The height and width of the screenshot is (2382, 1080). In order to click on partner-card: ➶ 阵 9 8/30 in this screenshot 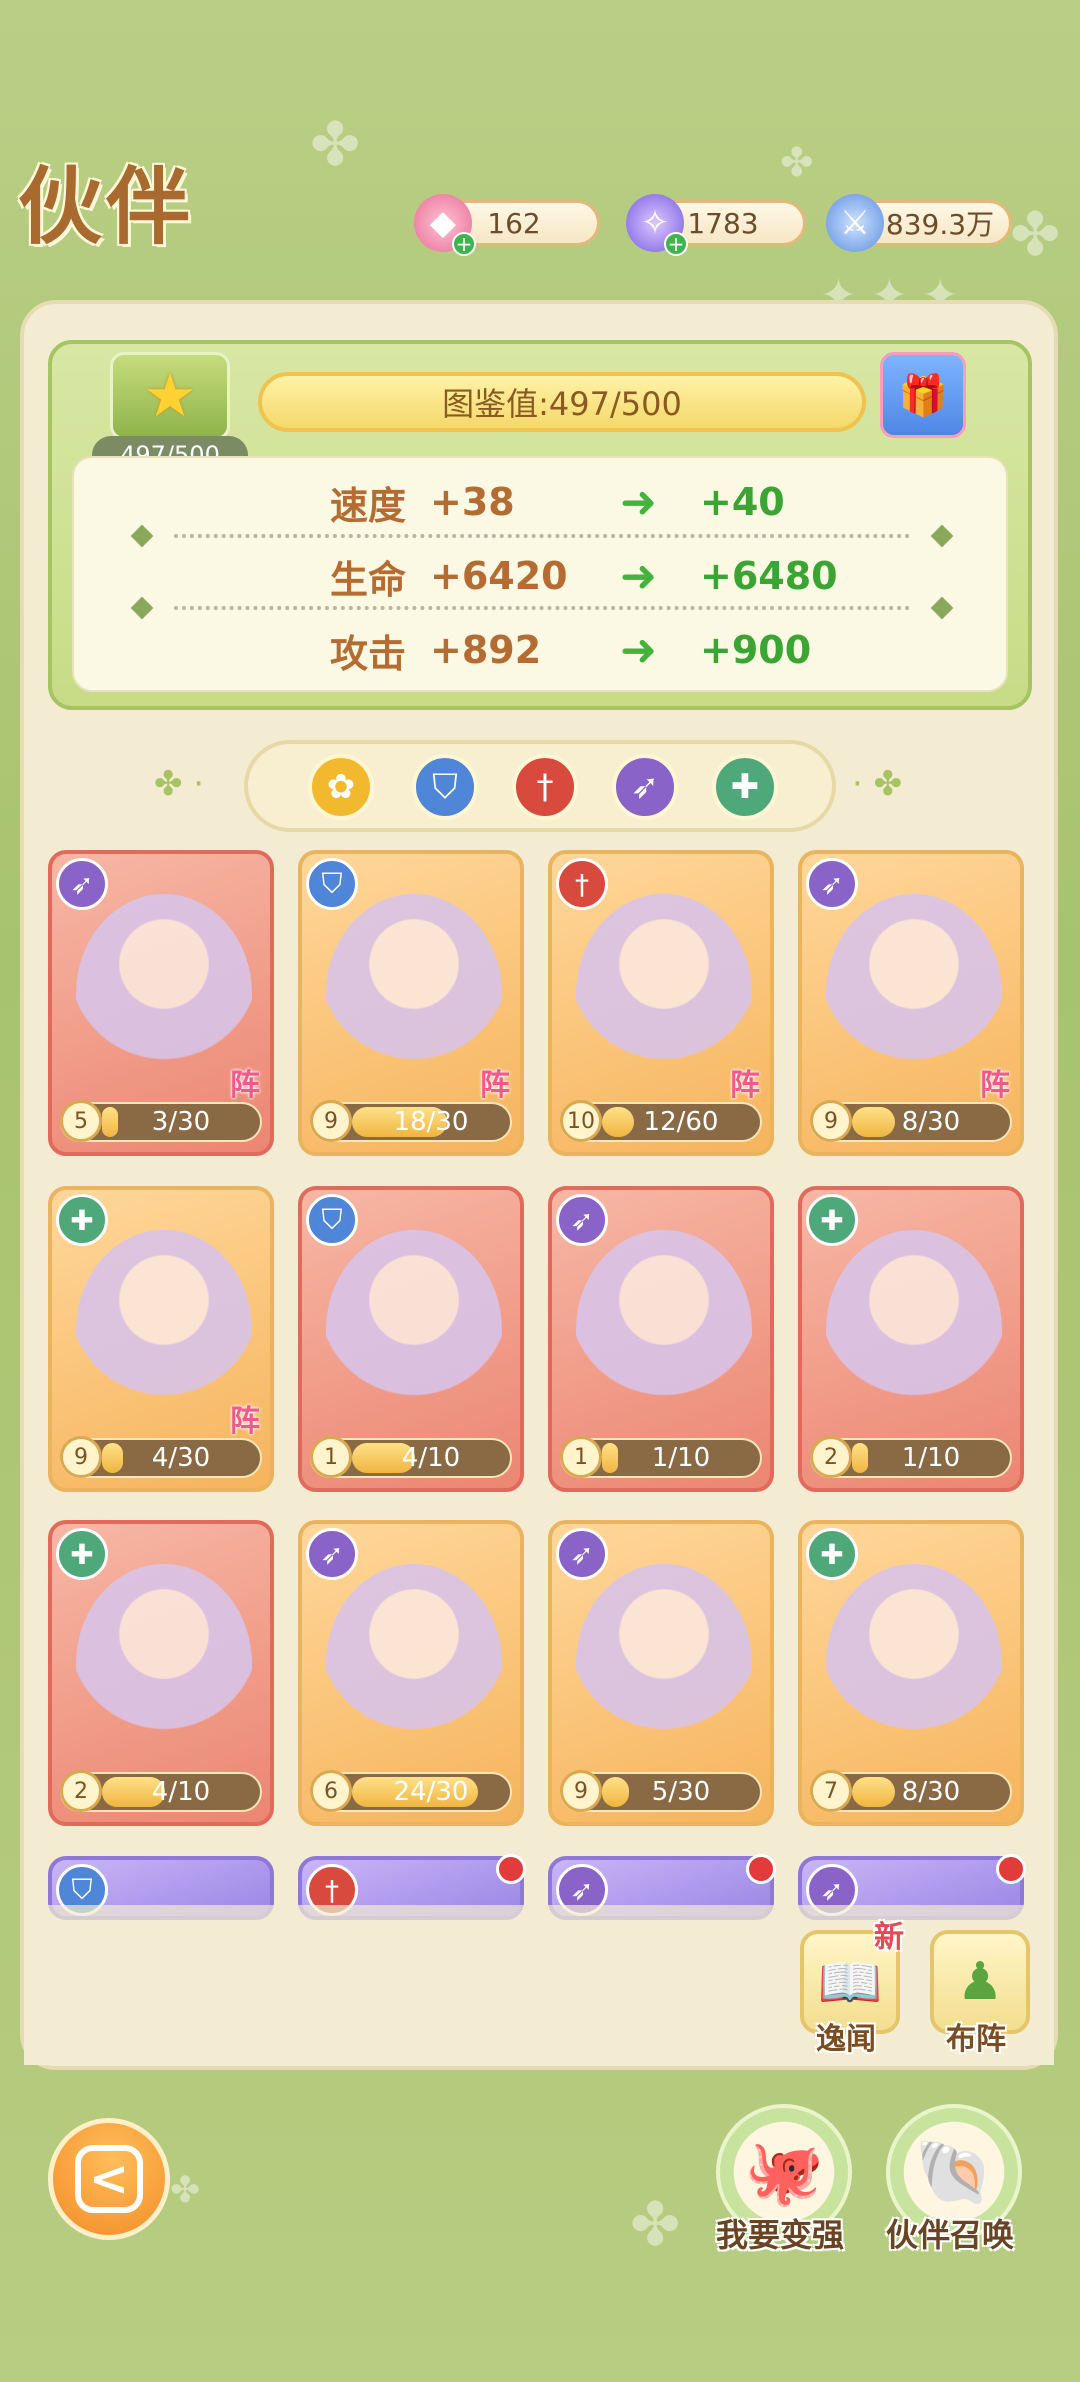, I will do `click(911, 1003)`.